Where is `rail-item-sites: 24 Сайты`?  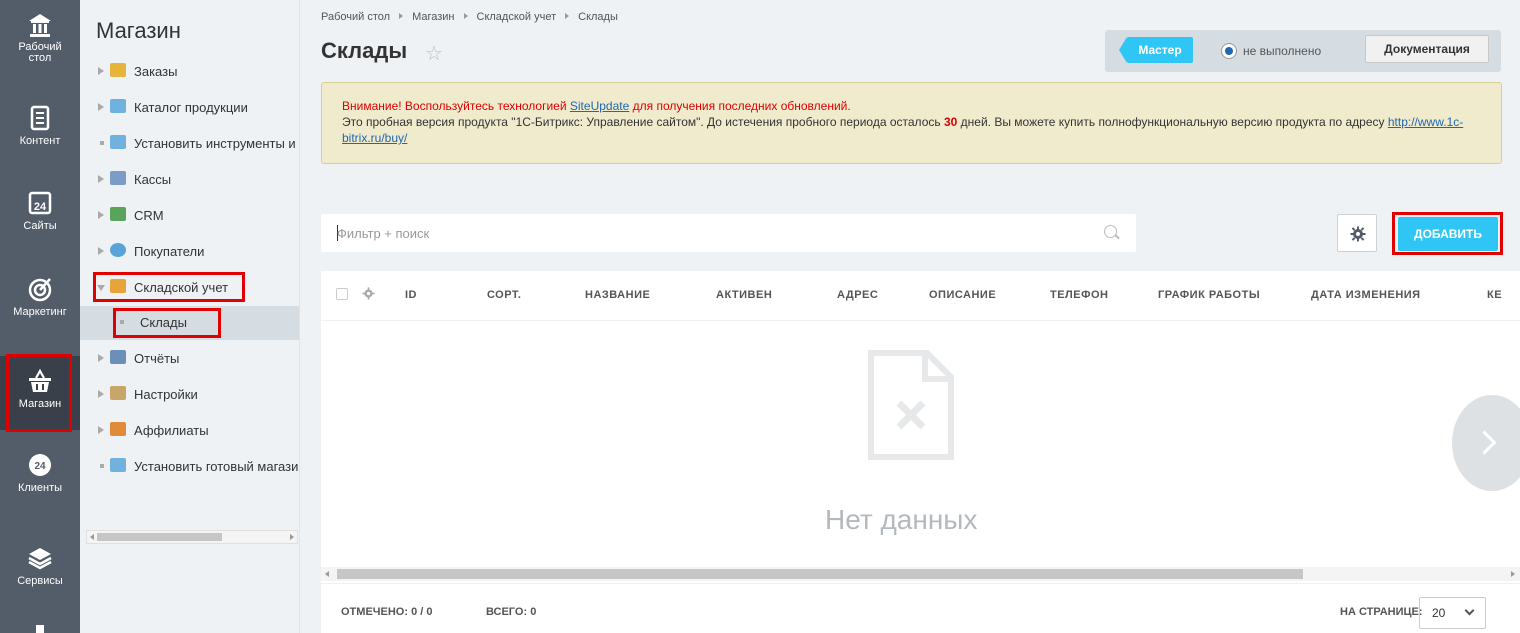
rail-item-sites: 24 Сайты is located at coordinates (40, 211).